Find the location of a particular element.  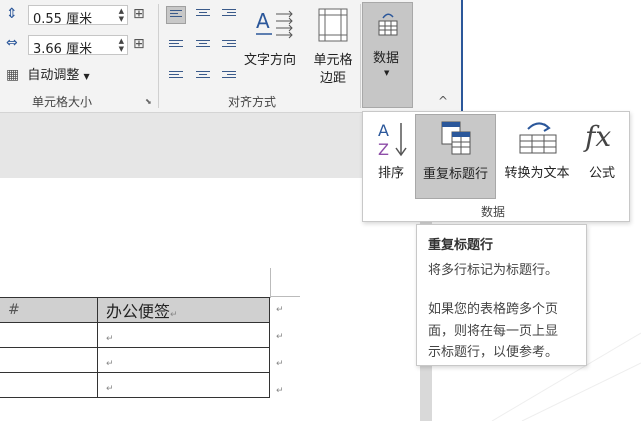

text-direction-label: 文字方向 is located at coordinates (270, 60).